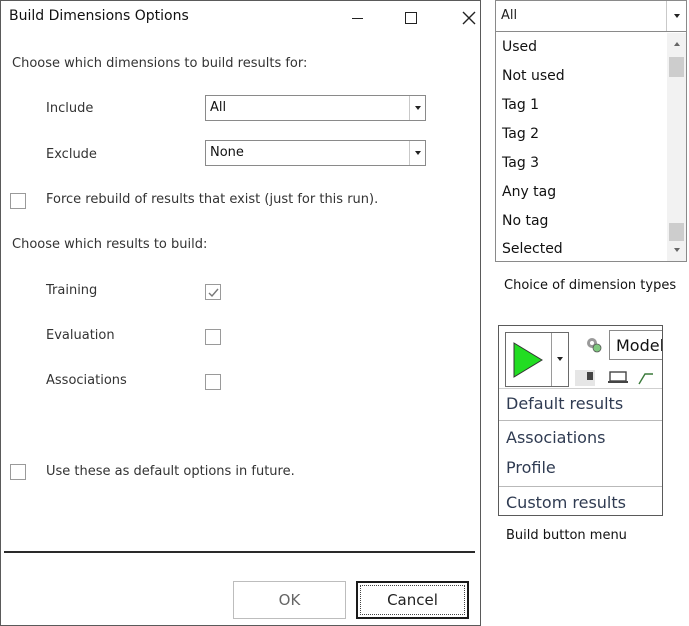  I want to click on build-button, so click(537, 359).